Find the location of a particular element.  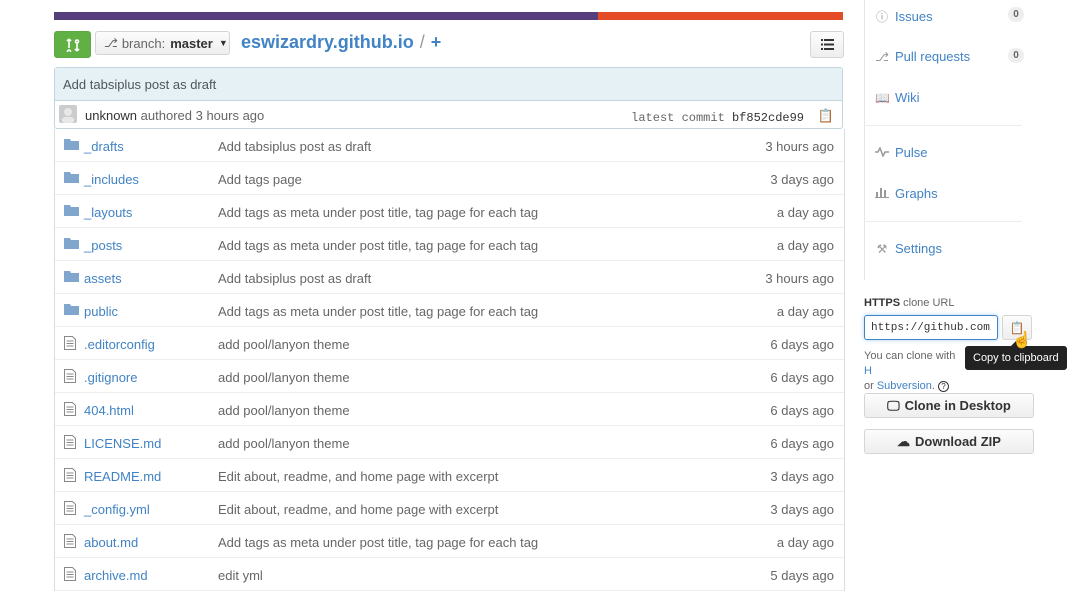

clone-help-link: H is located at coordinates (868, 371).